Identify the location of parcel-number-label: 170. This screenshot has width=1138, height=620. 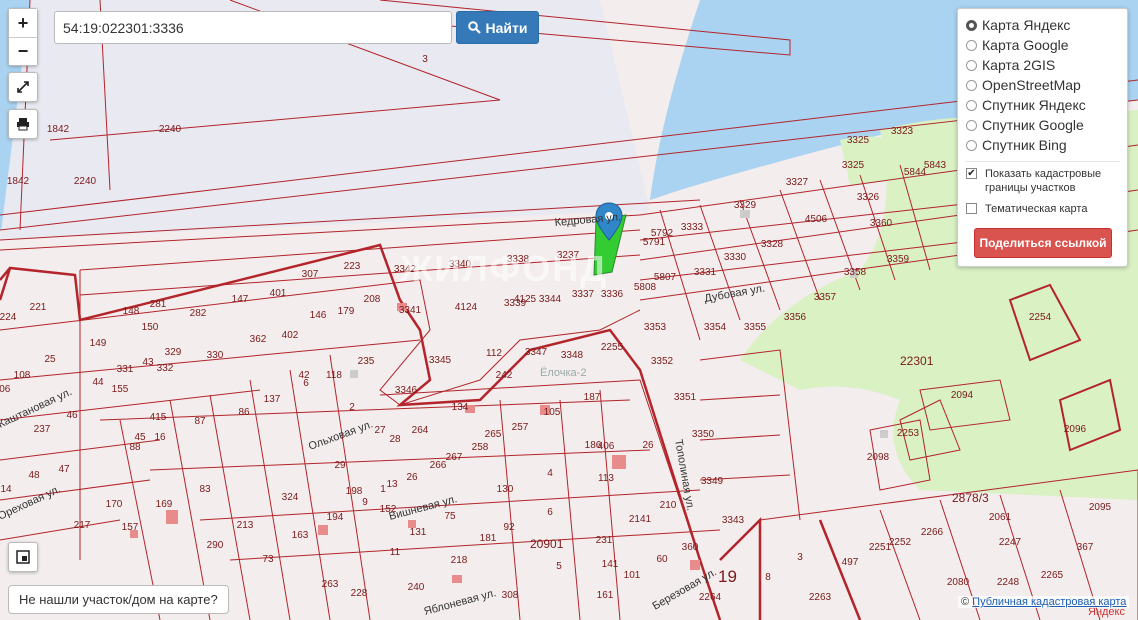
(114, 504).